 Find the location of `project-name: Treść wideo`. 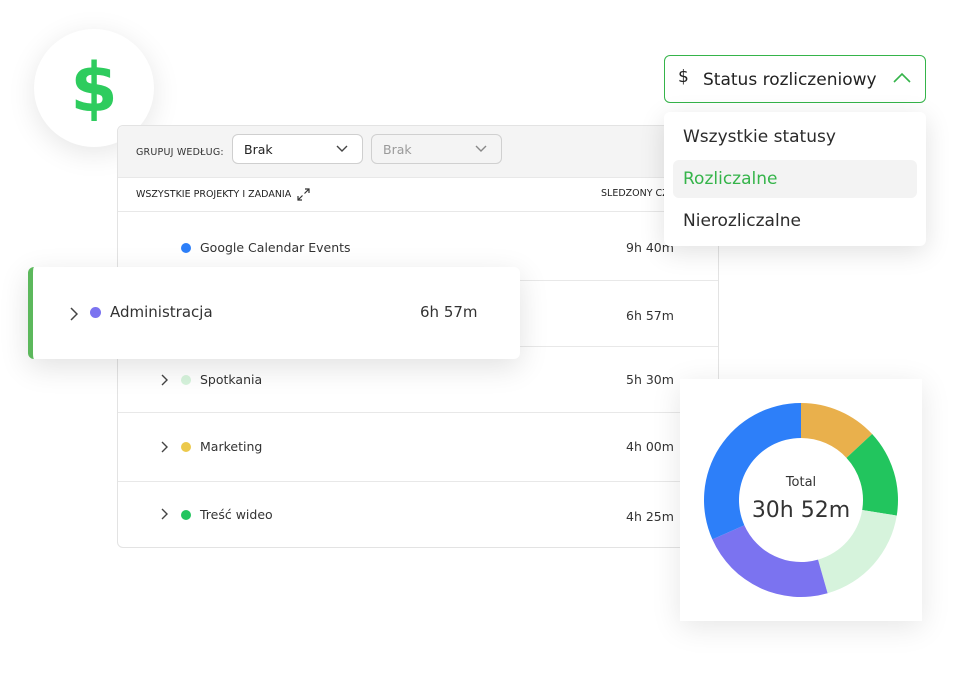

project-name: Treść wideo is located at coordinates (236, 514).